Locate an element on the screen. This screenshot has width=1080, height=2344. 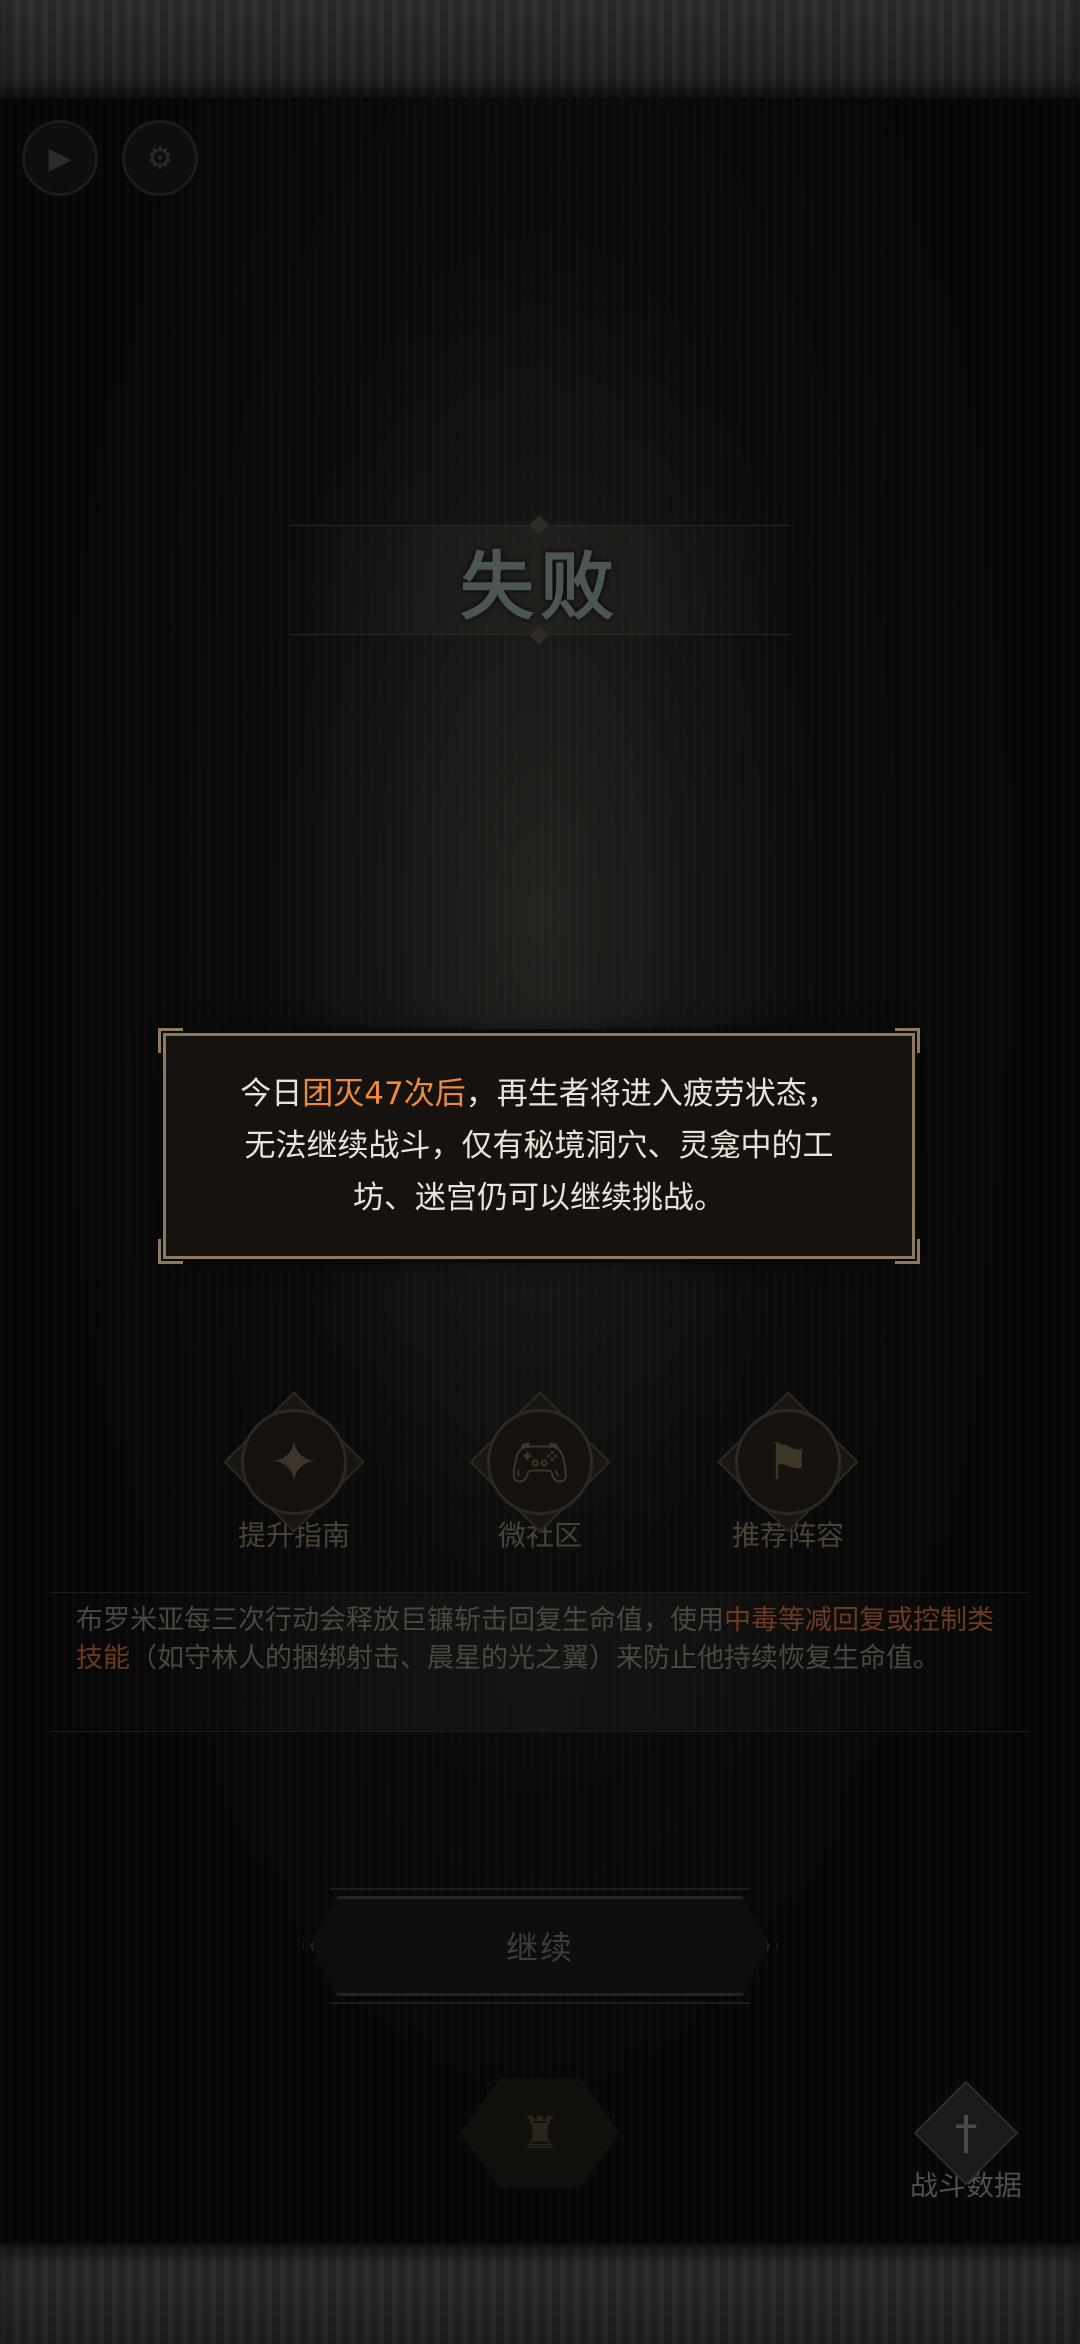
settings-icon: ⚙ is located at coordinates (160, 158).